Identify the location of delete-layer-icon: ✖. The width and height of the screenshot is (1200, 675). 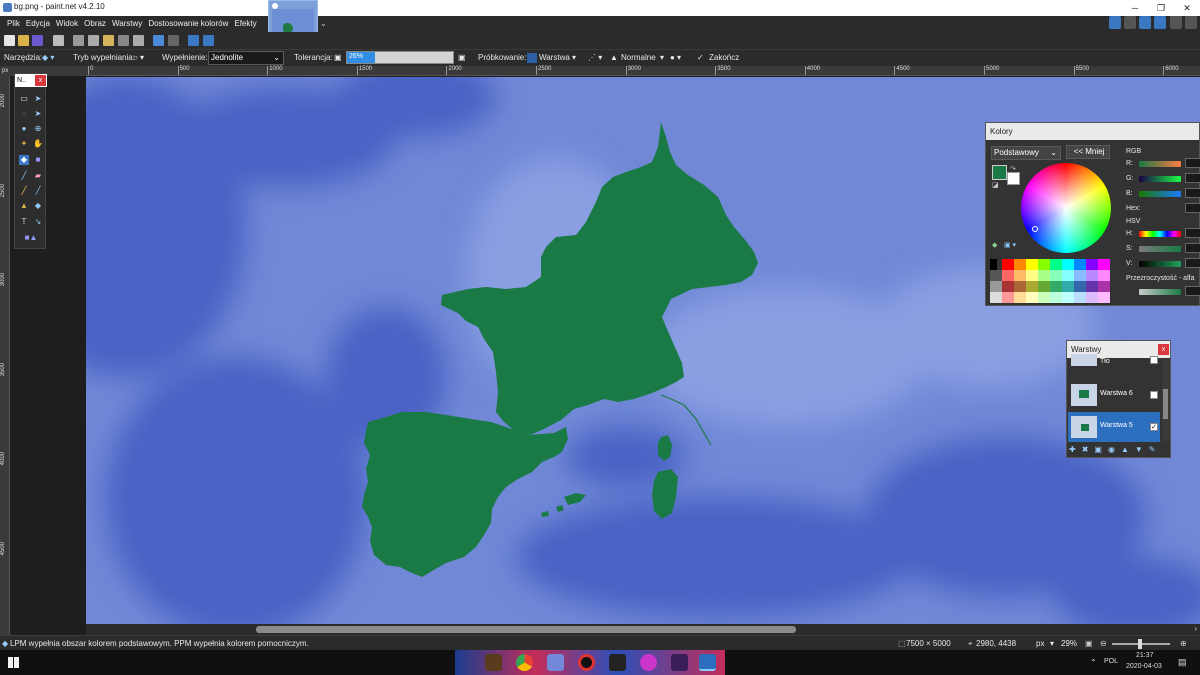
(1088, 449).